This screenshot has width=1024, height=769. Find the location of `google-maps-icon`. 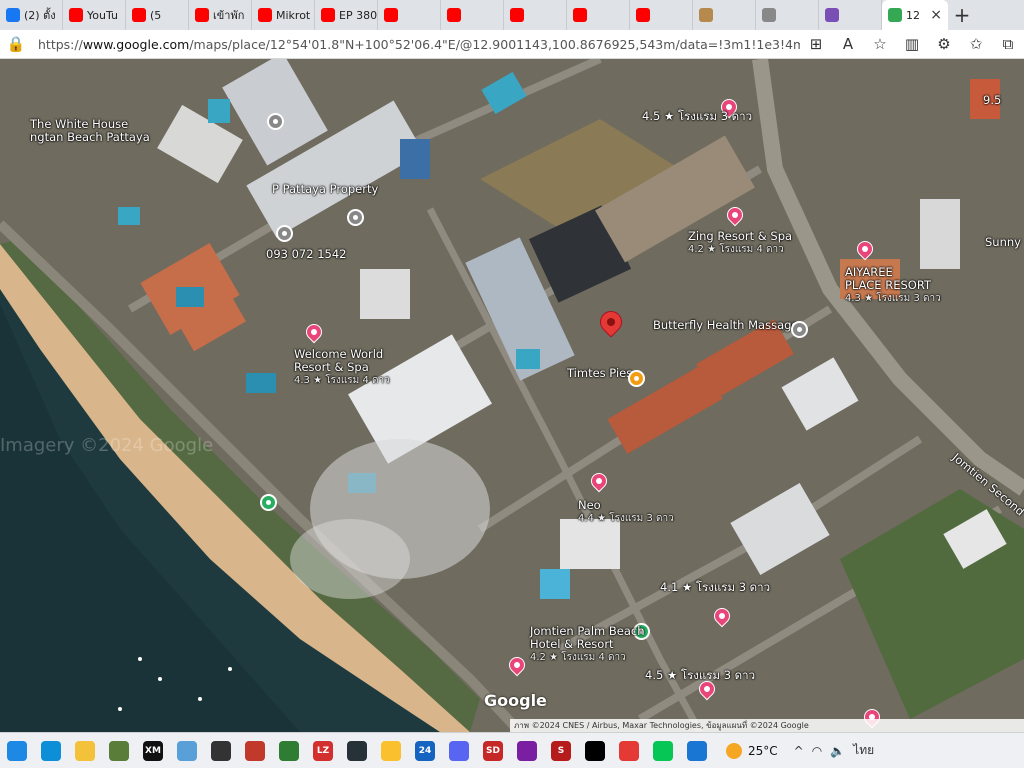

google-maps-icon is located at coordinates (895, 15).